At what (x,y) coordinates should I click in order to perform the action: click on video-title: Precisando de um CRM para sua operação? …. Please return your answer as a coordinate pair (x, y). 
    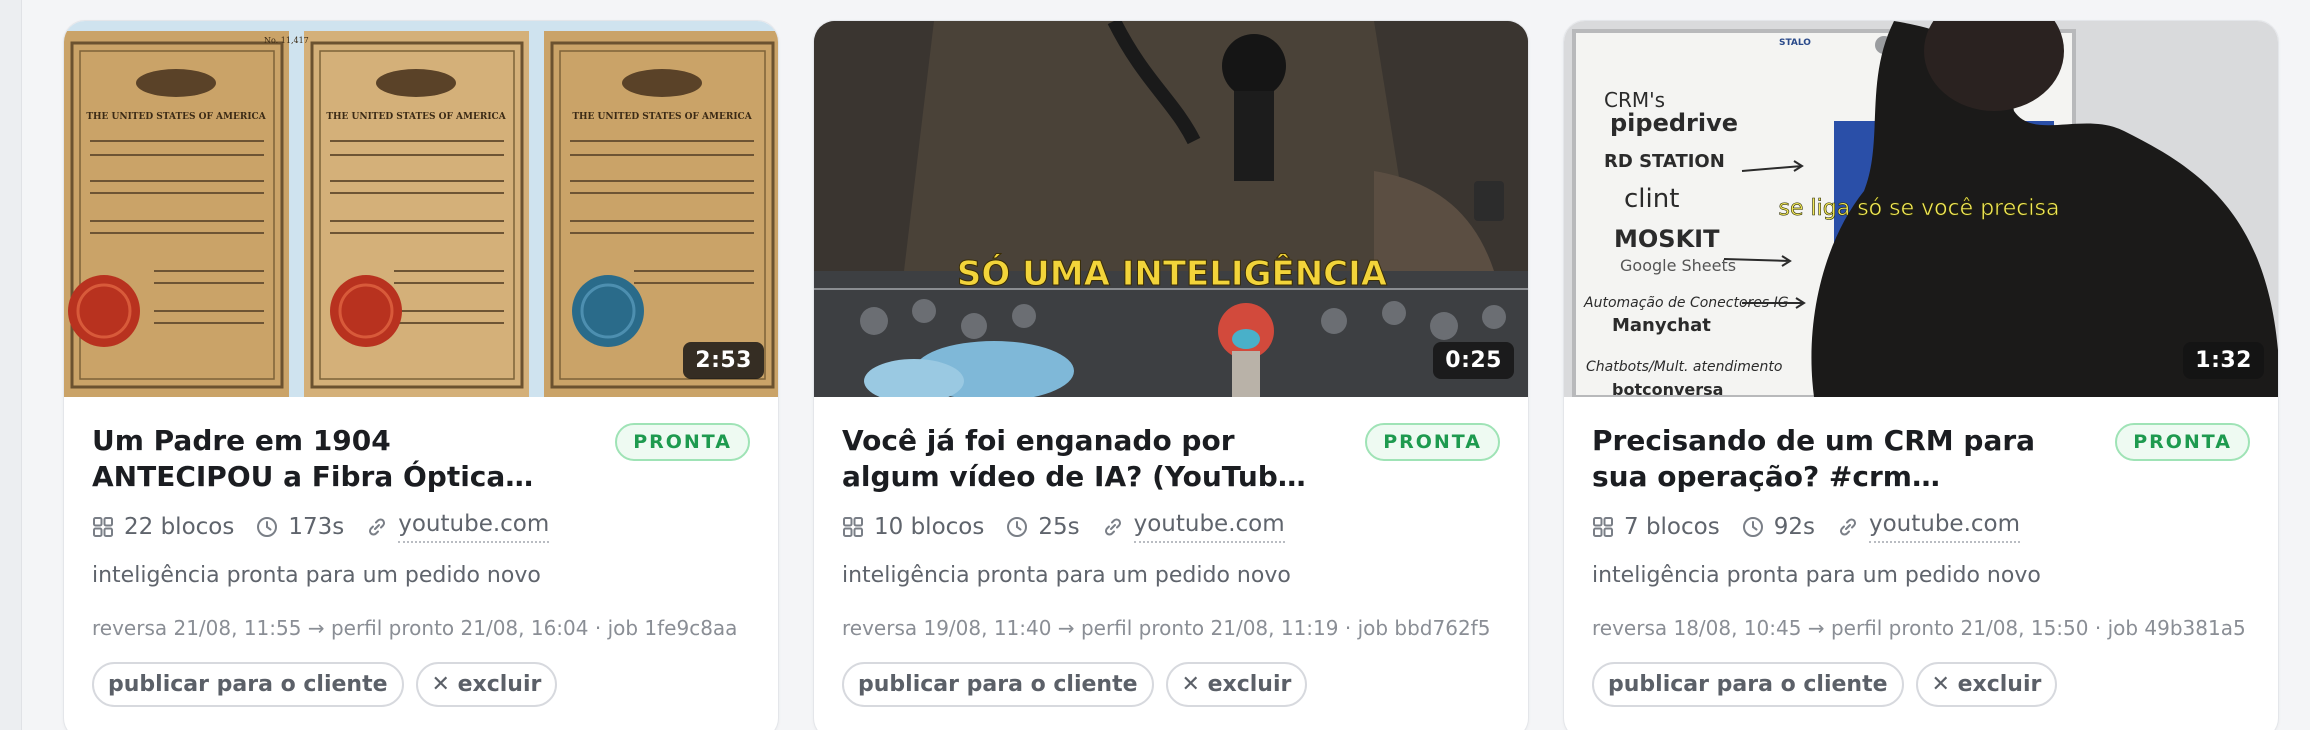
    Looking at the image, I should click on (1842, 459).